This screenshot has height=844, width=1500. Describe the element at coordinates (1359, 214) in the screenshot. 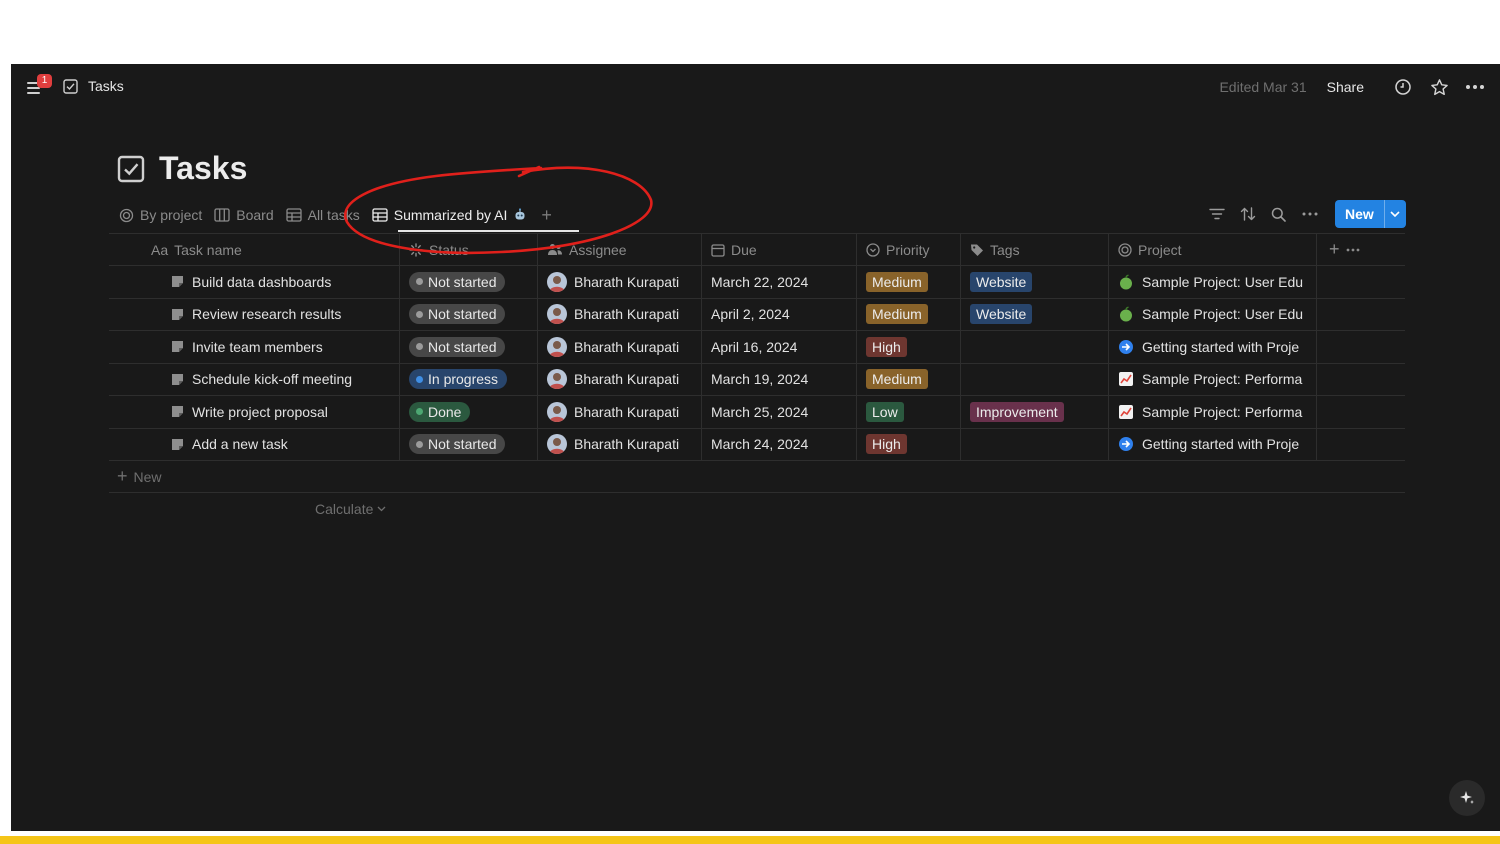

I see `new-button: New` at that location.